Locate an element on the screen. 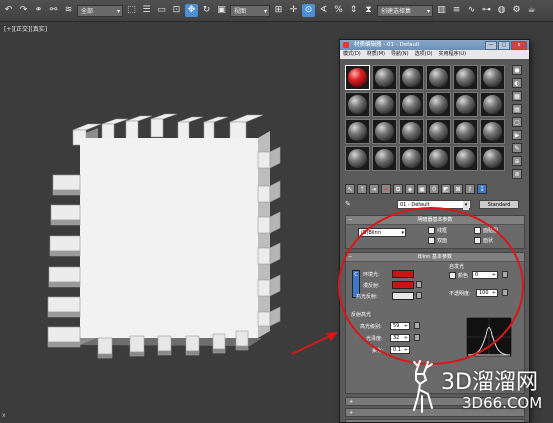  soften-spinner: 0.1 is located at coordinates (400, 350).